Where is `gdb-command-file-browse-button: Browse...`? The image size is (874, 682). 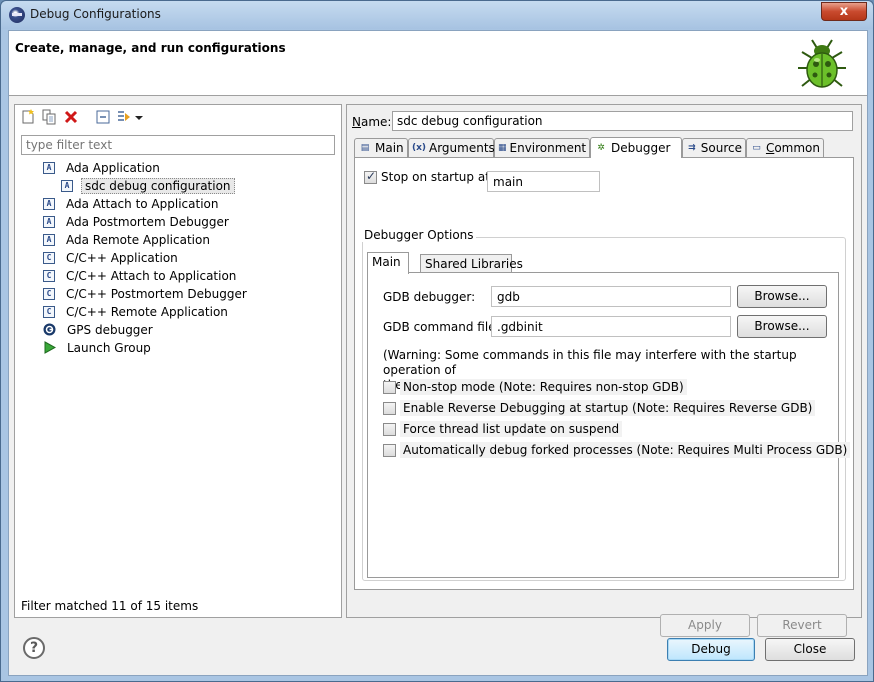 gdb-command-file-browse-button: Browse... is located at coordinates (782, 326).